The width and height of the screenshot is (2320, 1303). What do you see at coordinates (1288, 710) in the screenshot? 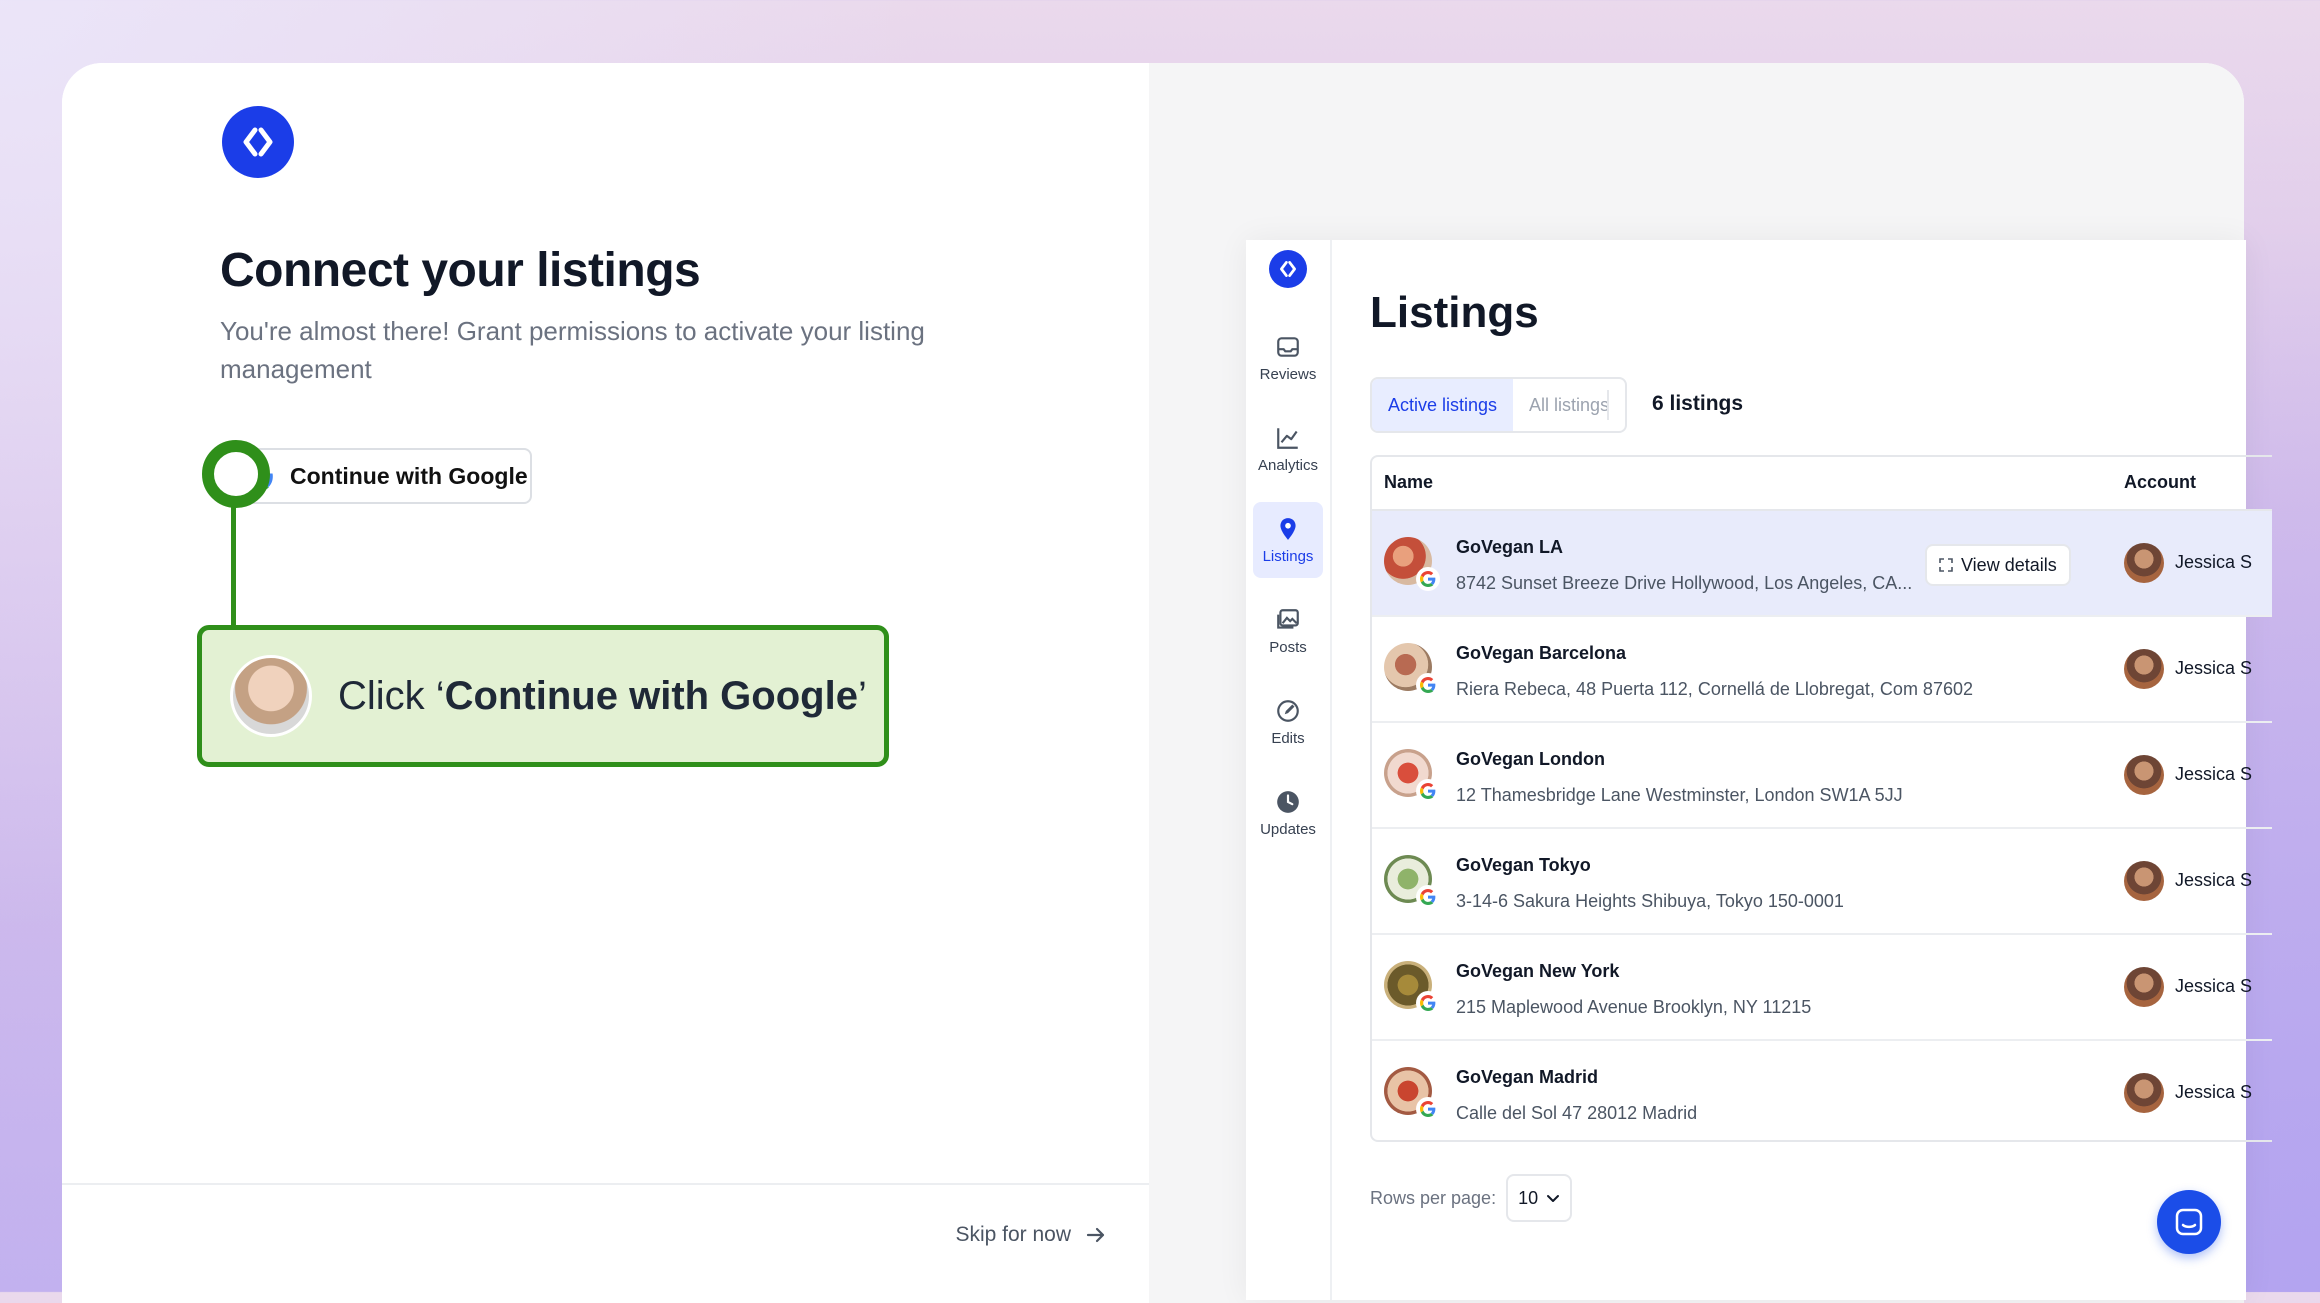
I see `edit-icon` at bounding box center [1288, 710].